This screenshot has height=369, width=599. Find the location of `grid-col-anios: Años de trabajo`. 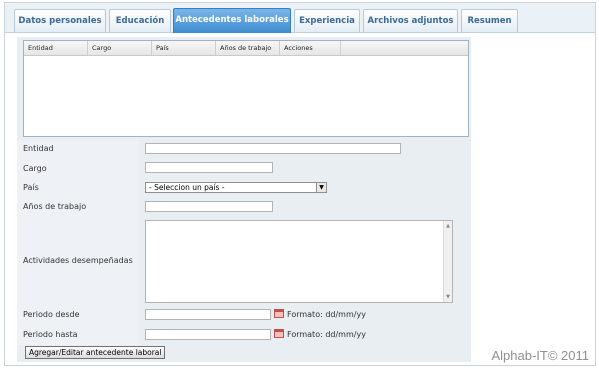

grid-col-anios: Años de trabajo is located at coordinates (248, 48).